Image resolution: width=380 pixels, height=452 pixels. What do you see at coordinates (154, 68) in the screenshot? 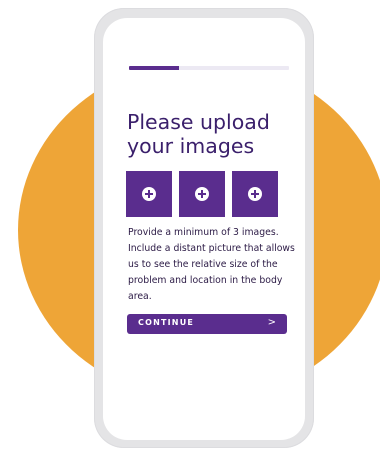
I see `progress-fill` at bounding box center [154, 68].